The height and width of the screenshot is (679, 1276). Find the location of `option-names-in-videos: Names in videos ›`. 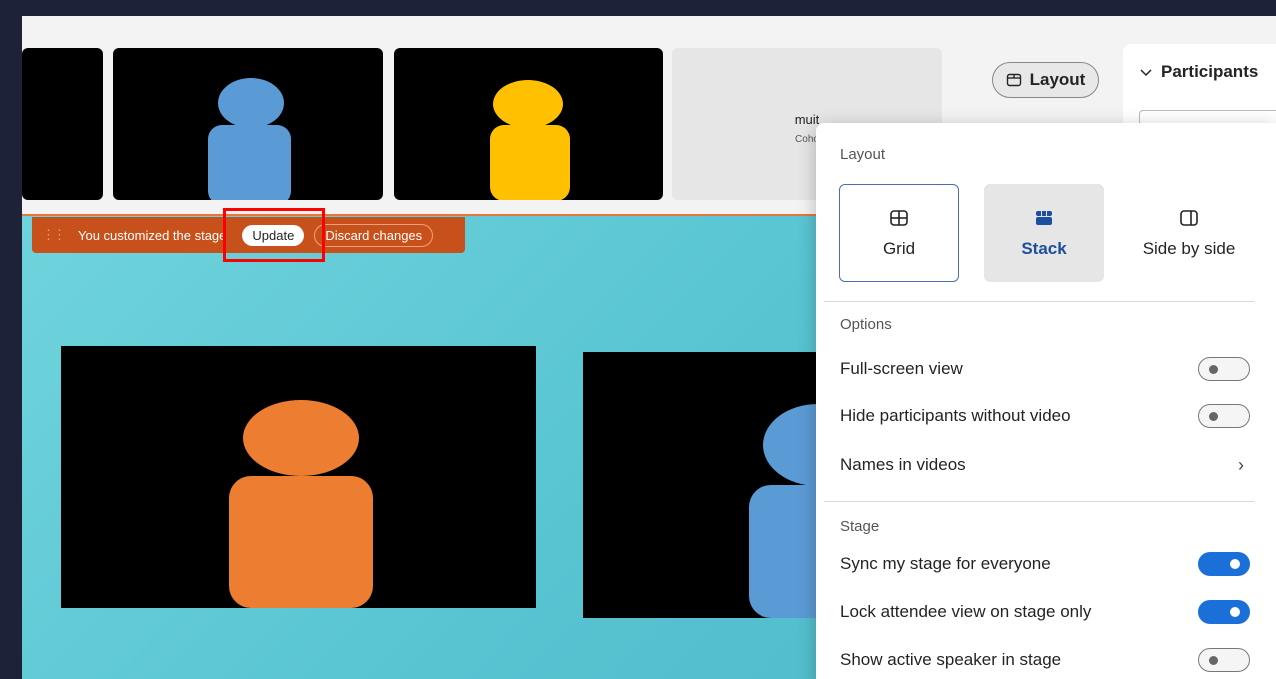

option-names-in-videos: Names in videos › is located at coordinates (1045, 465).